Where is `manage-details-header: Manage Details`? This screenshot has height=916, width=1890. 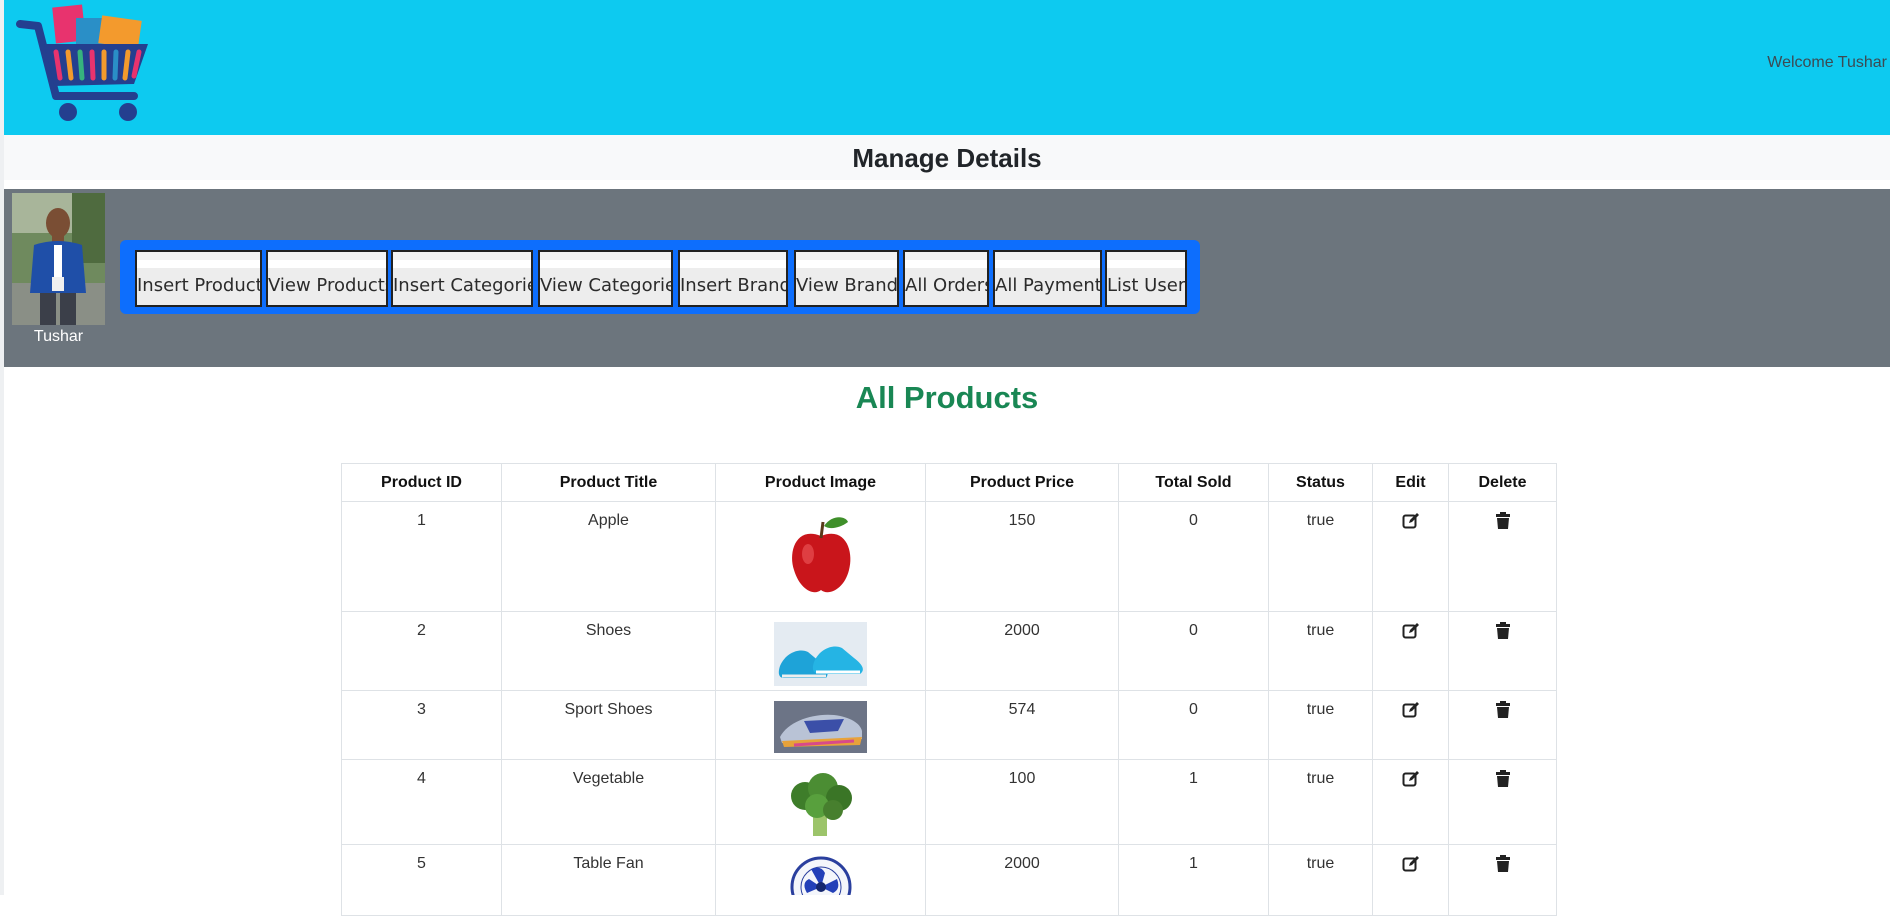 manage-details-header: Manage Details is located at coordinates (947, 157).